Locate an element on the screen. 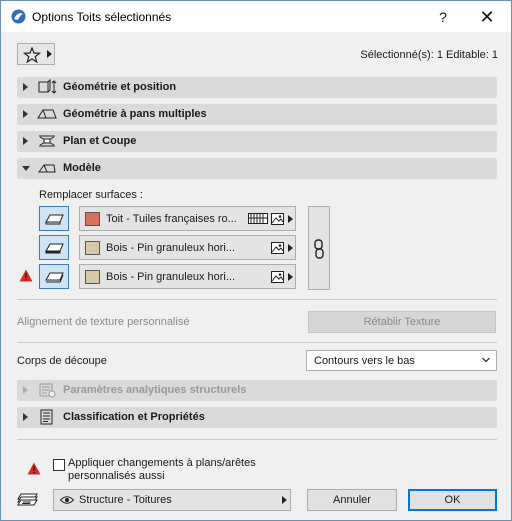 The width and height of the screenshot is (512, 521). app-logo-icon is located at coordinates (18, 16).